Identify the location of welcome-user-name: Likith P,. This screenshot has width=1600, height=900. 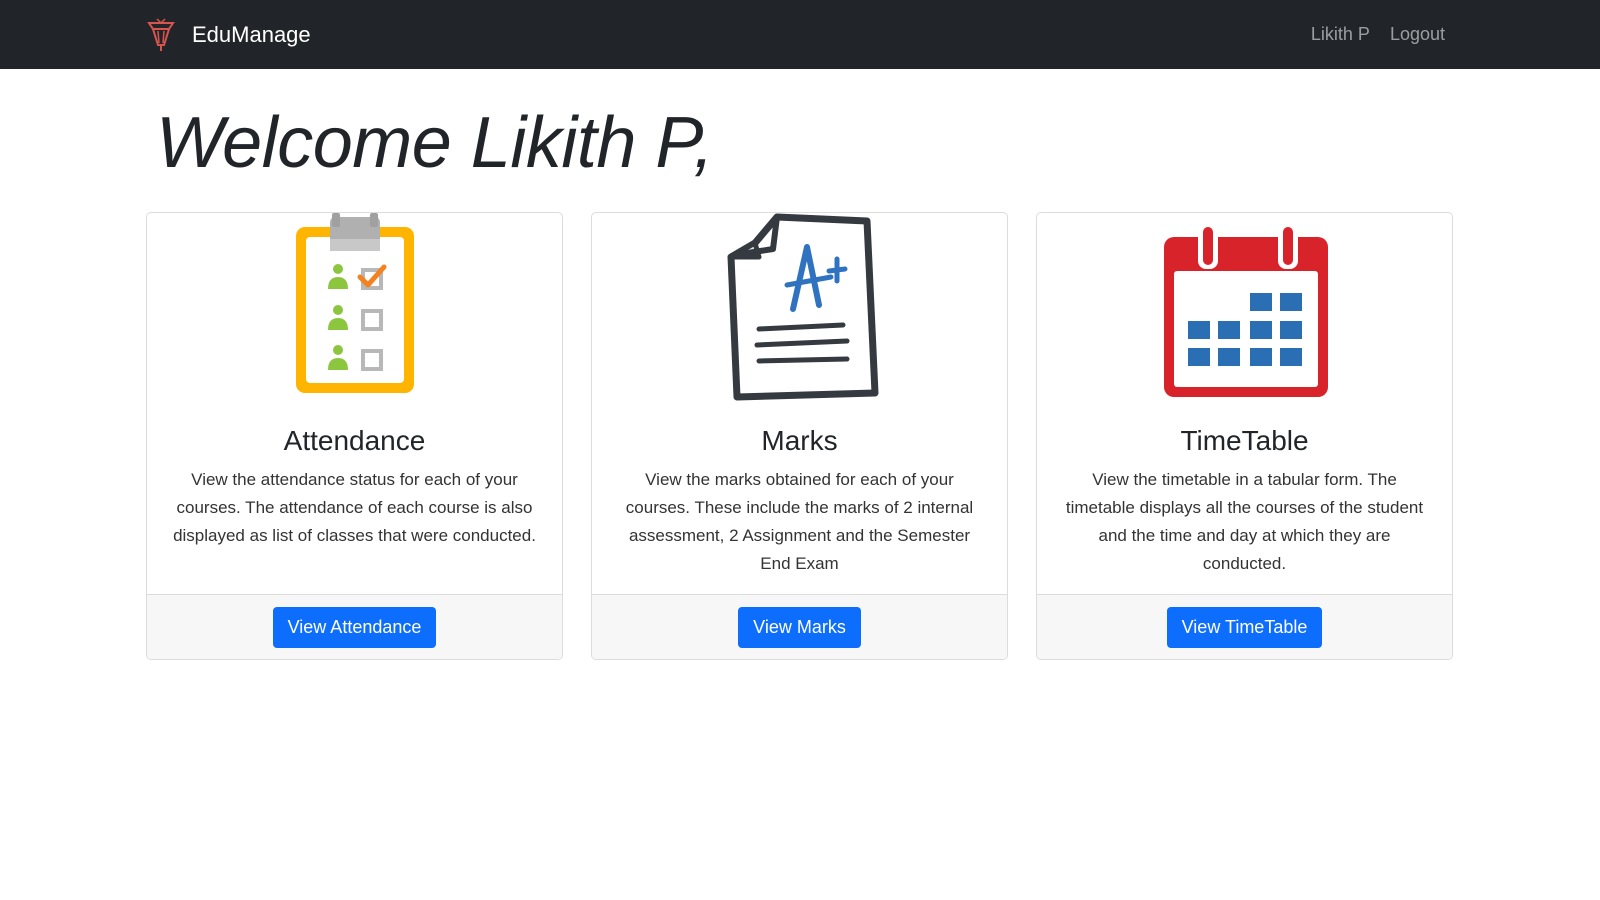
(592, 143).